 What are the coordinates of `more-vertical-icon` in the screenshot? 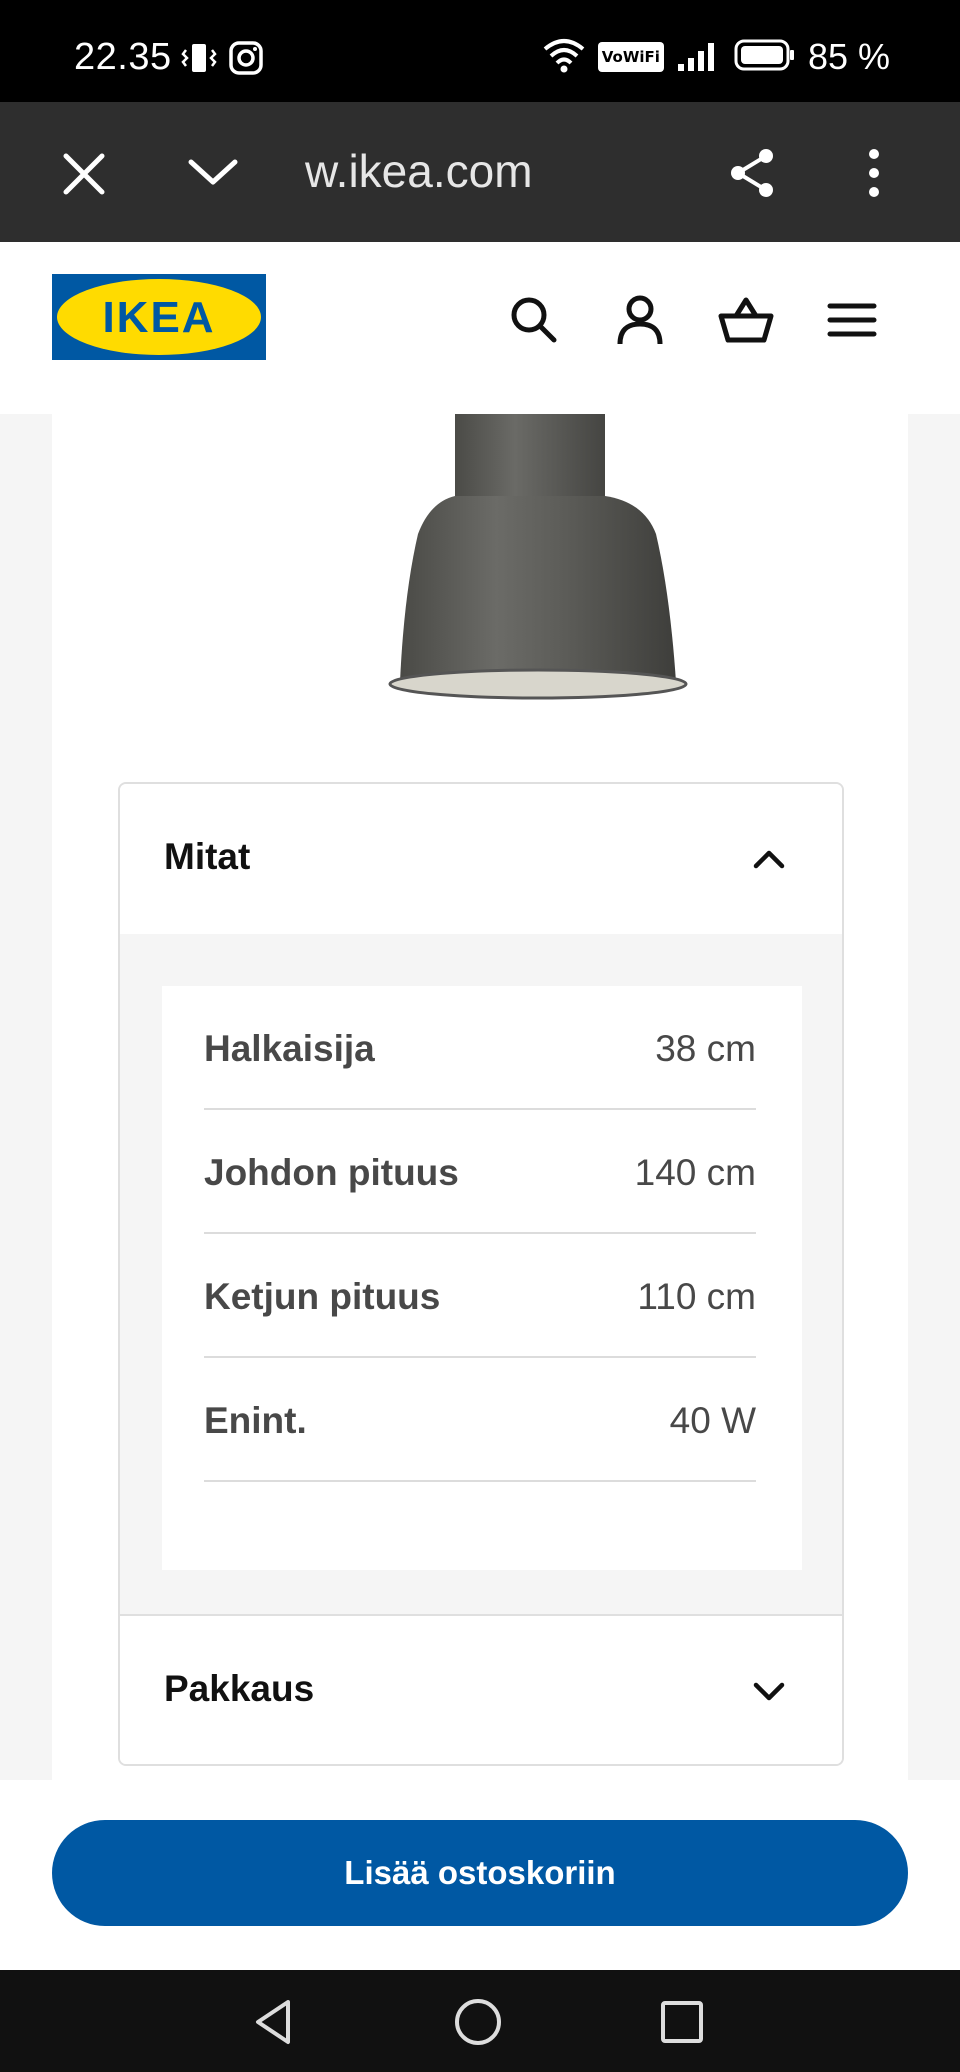 It's located at (874, 173).